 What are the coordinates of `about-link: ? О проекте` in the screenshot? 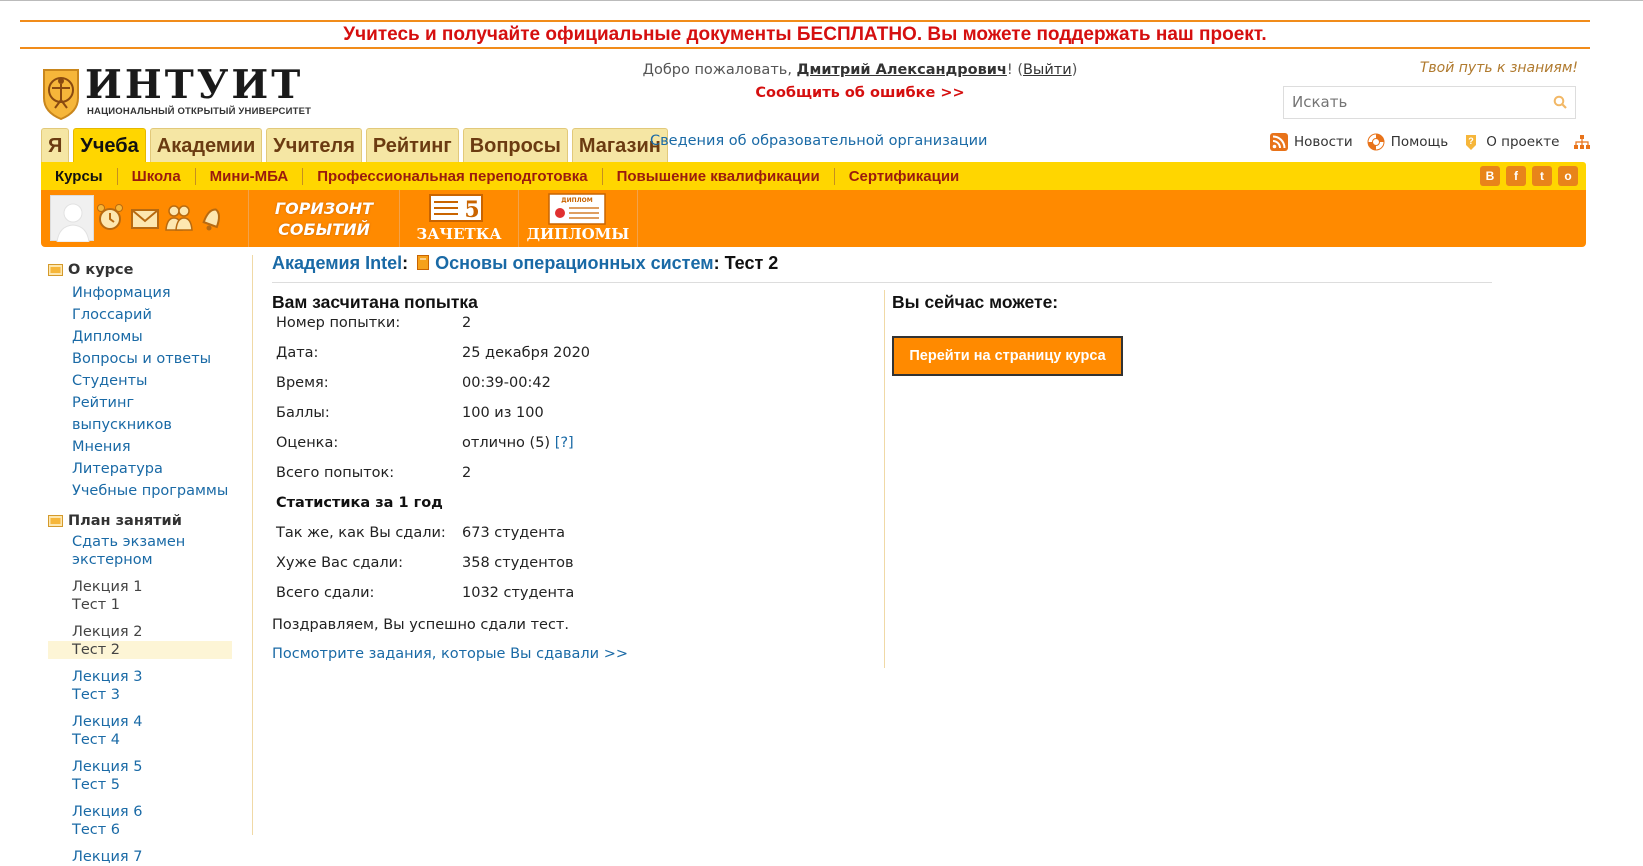 It's located at (1510, 142).